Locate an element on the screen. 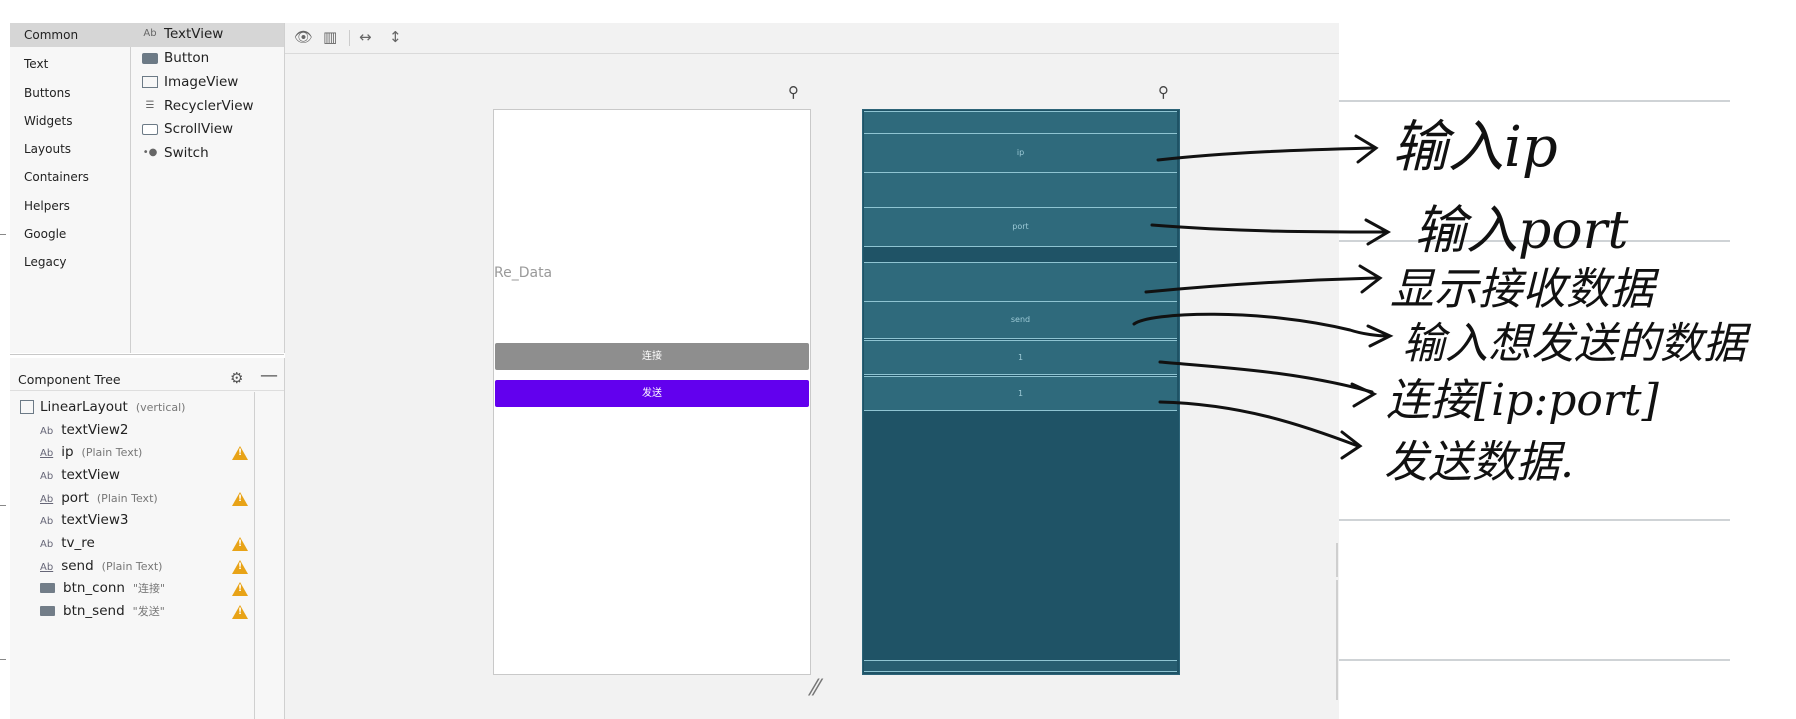 Image resolution: width=1796 pixels, height=719 pixels. arrow-to-receive is located at coordinates (1261, 285).